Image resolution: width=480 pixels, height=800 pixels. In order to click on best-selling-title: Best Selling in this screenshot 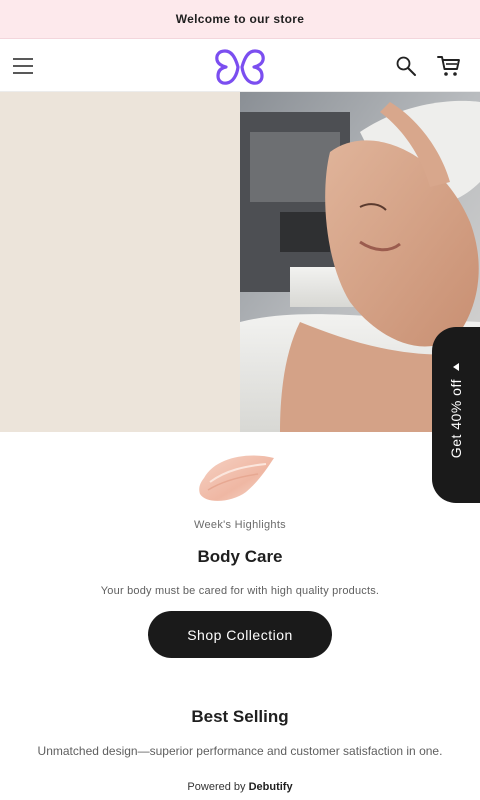, I will do `click(240, 716)`.